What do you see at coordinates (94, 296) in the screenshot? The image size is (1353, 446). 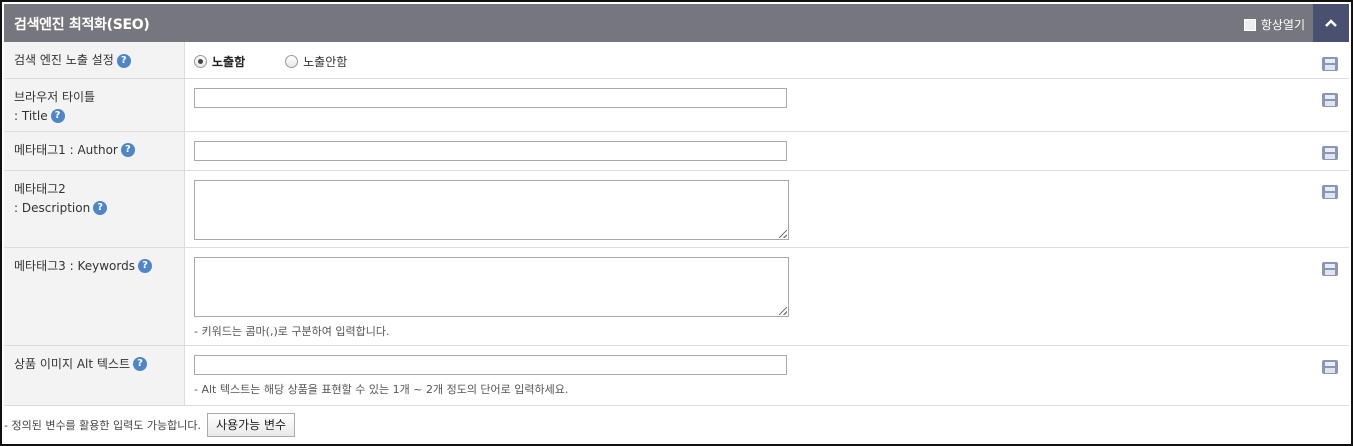 I see `label-meta-keywords: 메타태그3 : Keywords?` at bounding box center [94, 296].